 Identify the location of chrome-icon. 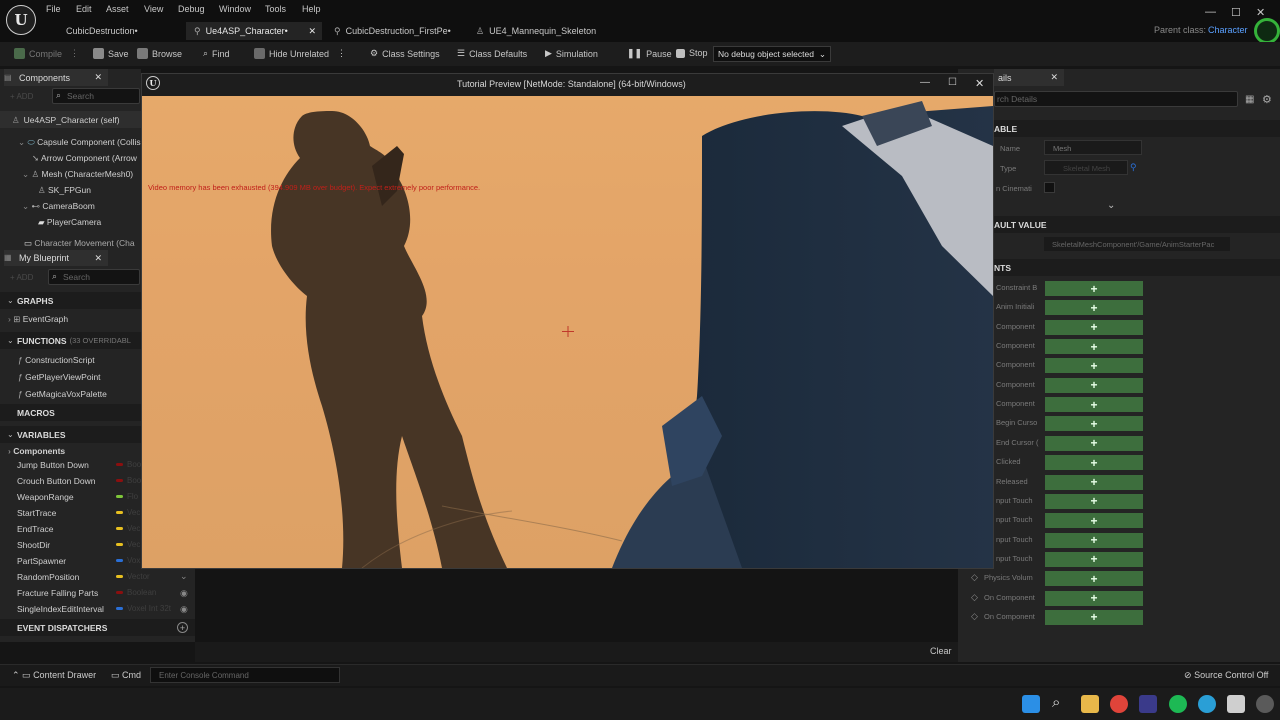
(1119, 704).